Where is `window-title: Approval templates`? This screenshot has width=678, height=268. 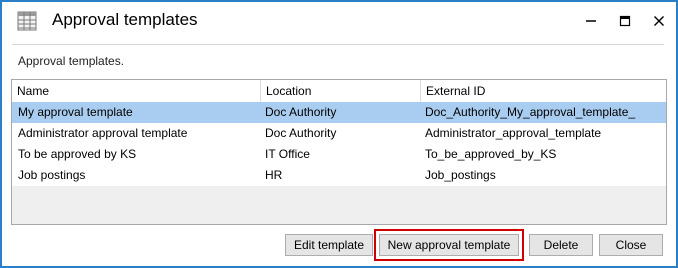
window-title: Approval templates is located at coordinates (125, 19).